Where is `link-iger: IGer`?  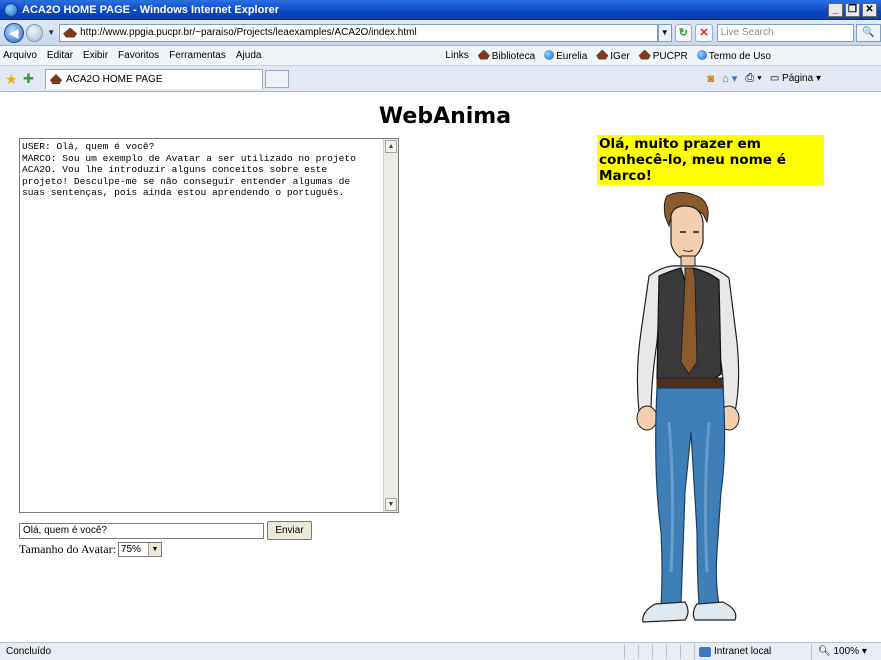
link-iger: IGer is located at coordinates (613, 55).